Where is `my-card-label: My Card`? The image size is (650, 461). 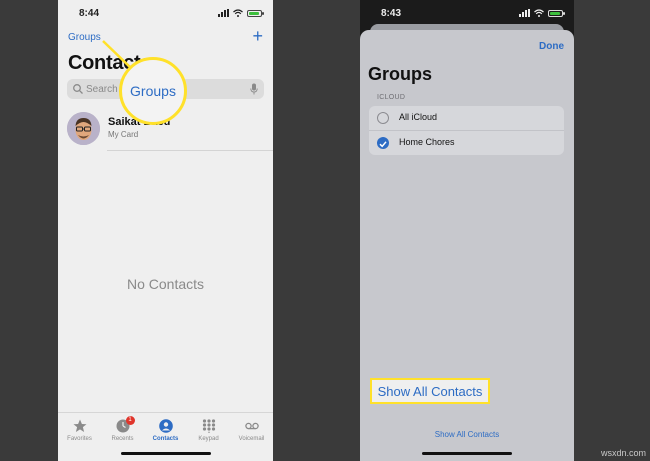
my-card-label: My Card is located at coordinates (123, 134).